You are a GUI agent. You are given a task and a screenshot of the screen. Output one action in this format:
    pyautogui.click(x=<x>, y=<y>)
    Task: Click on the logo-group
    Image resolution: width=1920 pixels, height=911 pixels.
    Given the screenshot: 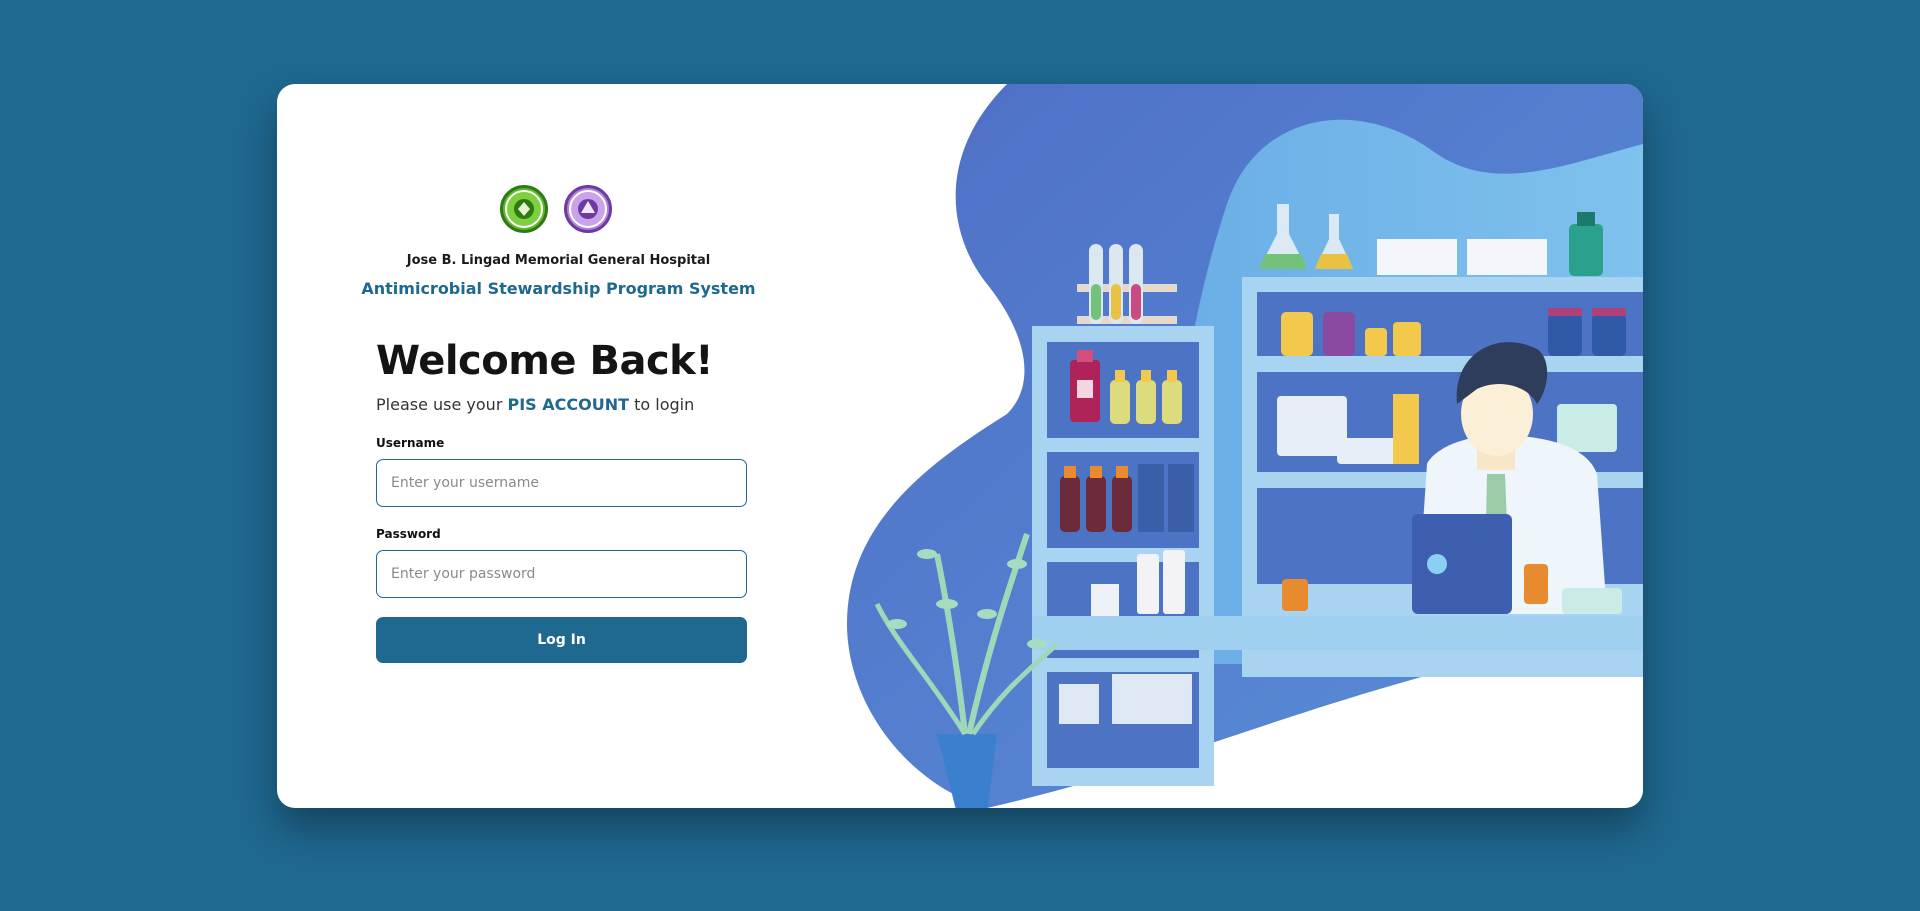 What is the action you would take?
    pyautogui.click(x=556, y=209)
    